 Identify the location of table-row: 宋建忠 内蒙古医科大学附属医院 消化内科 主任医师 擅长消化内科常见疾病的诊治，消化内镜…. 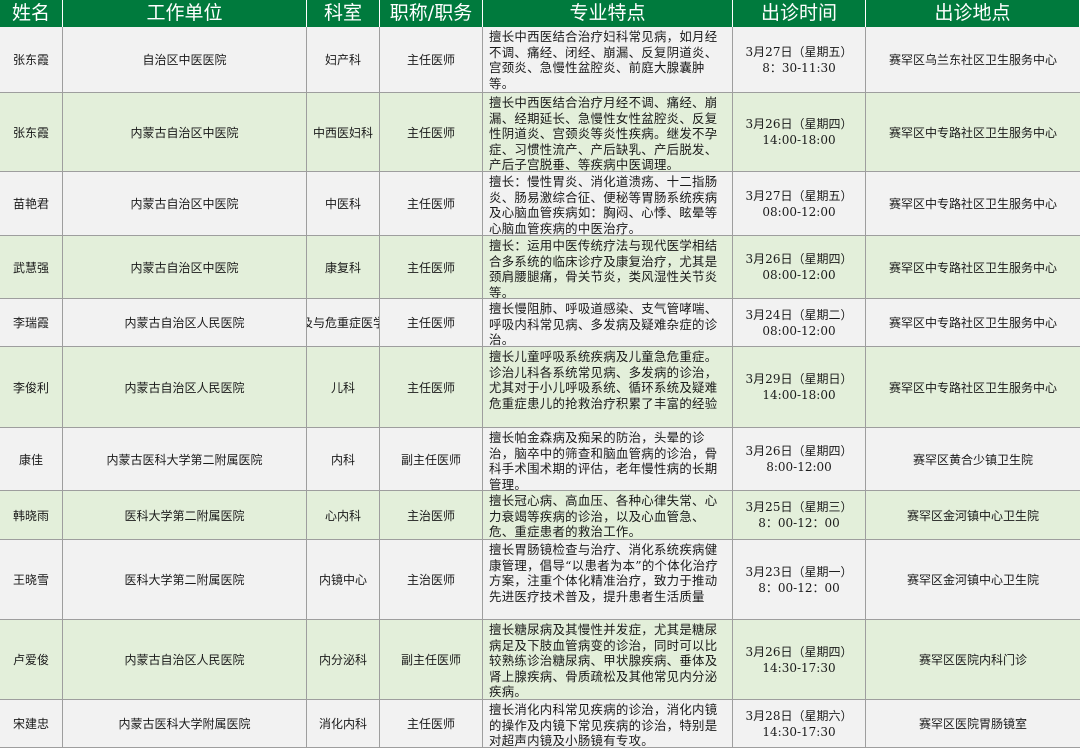
(540, 724).